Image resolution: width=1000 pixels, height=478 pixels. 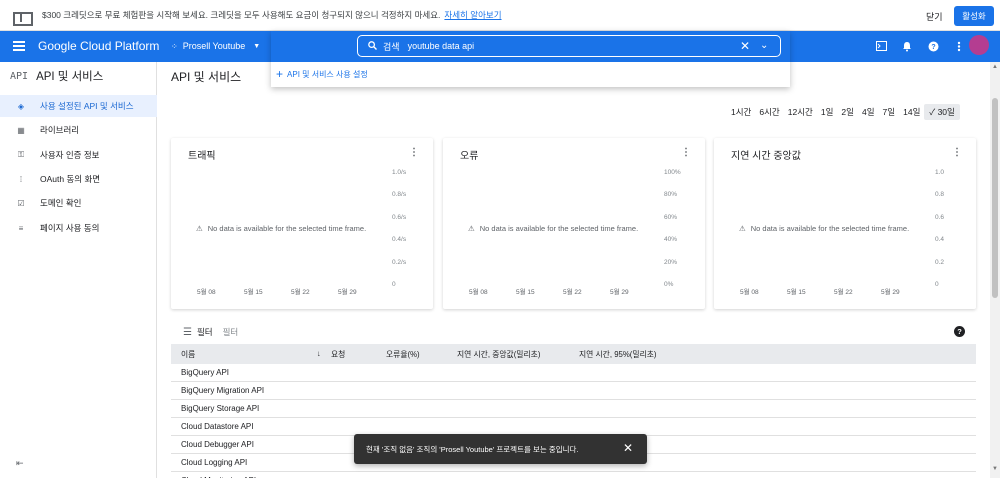 I want to click on time-range-2d: 2일, so click(x=847, y=112).